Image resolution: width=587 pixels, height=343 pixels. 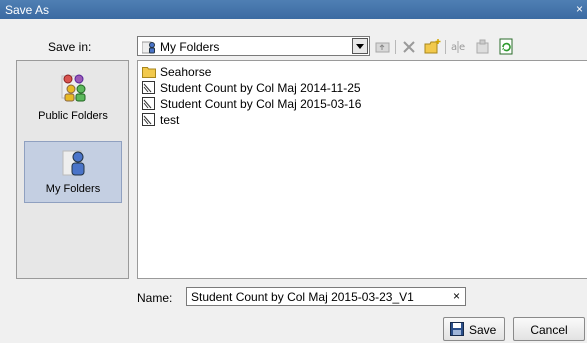 What do you see at coordinates (326, 296) in the screenshot?
I see `file-name-input` at bounding box center [326, 296].